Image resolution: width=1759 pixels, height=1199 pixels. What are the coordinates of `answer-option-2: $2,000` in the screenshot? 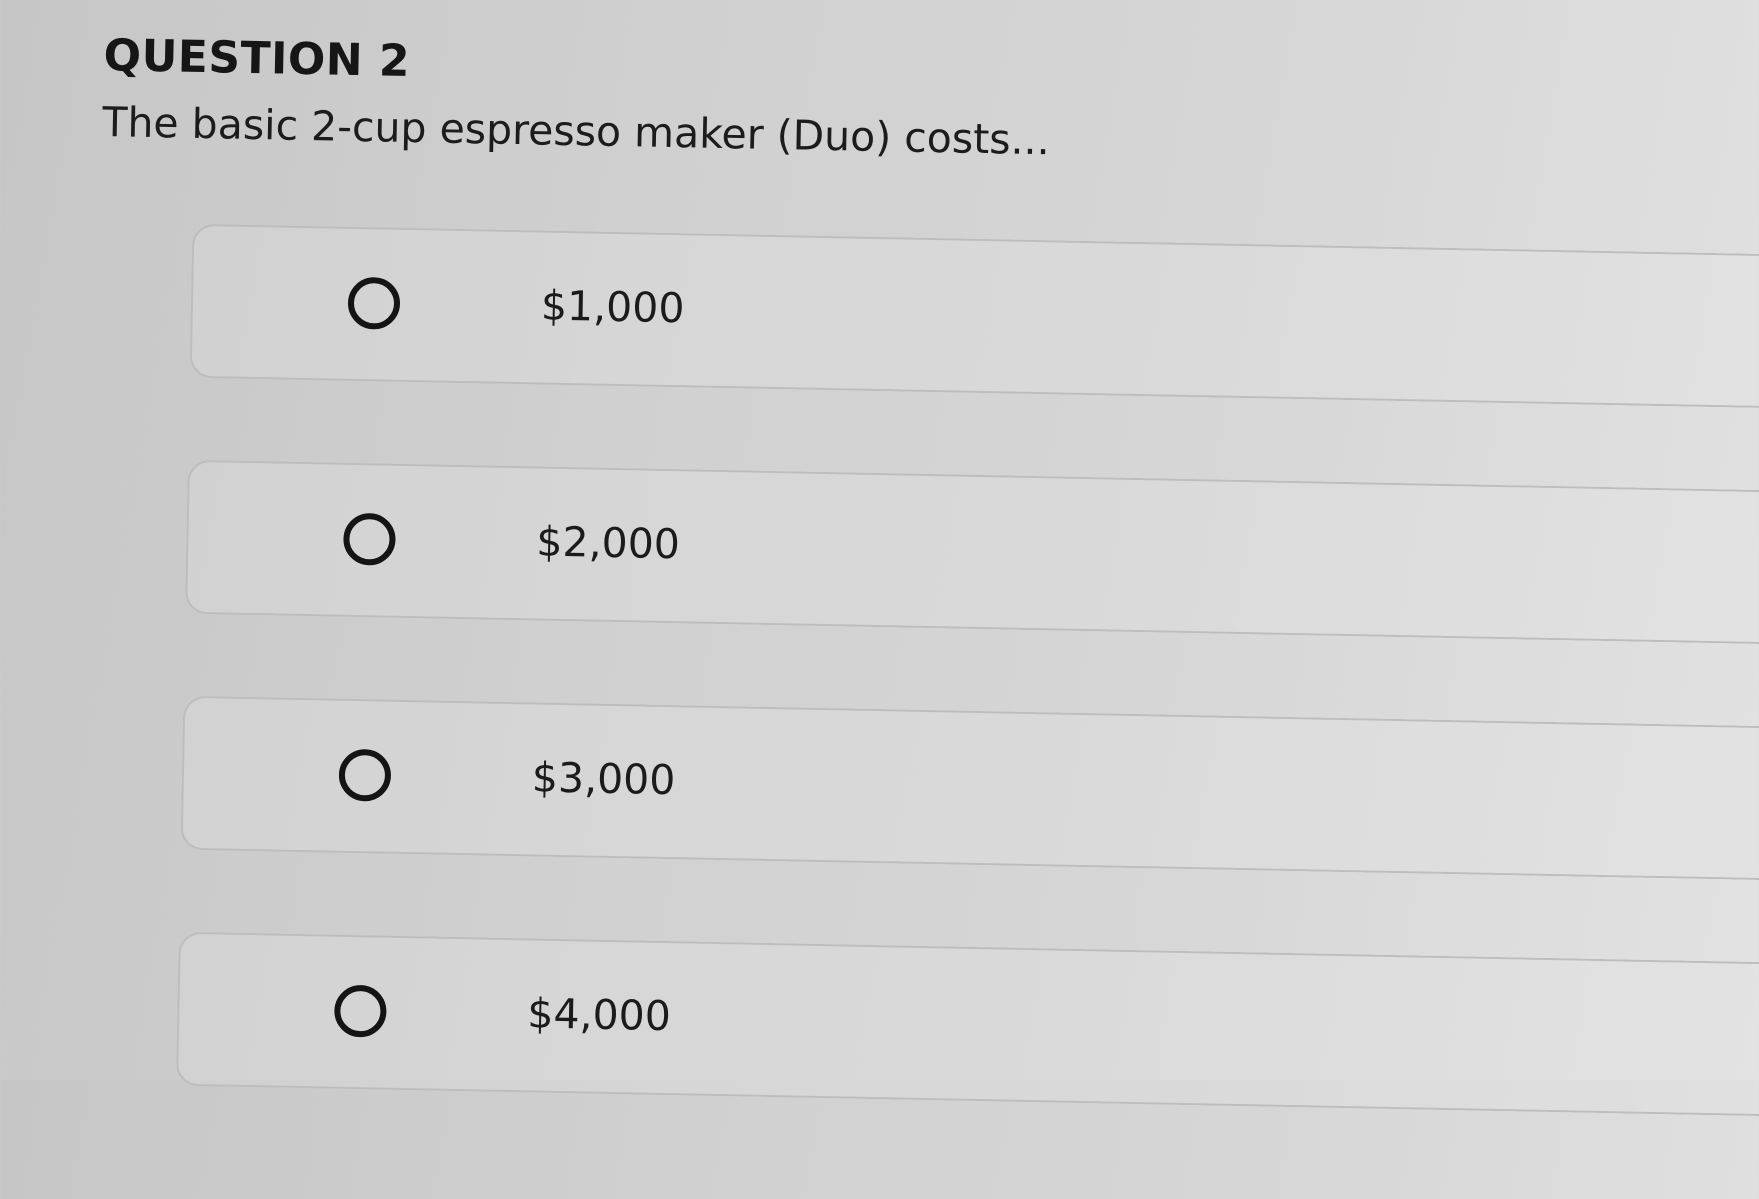 It's located at (972, 552).